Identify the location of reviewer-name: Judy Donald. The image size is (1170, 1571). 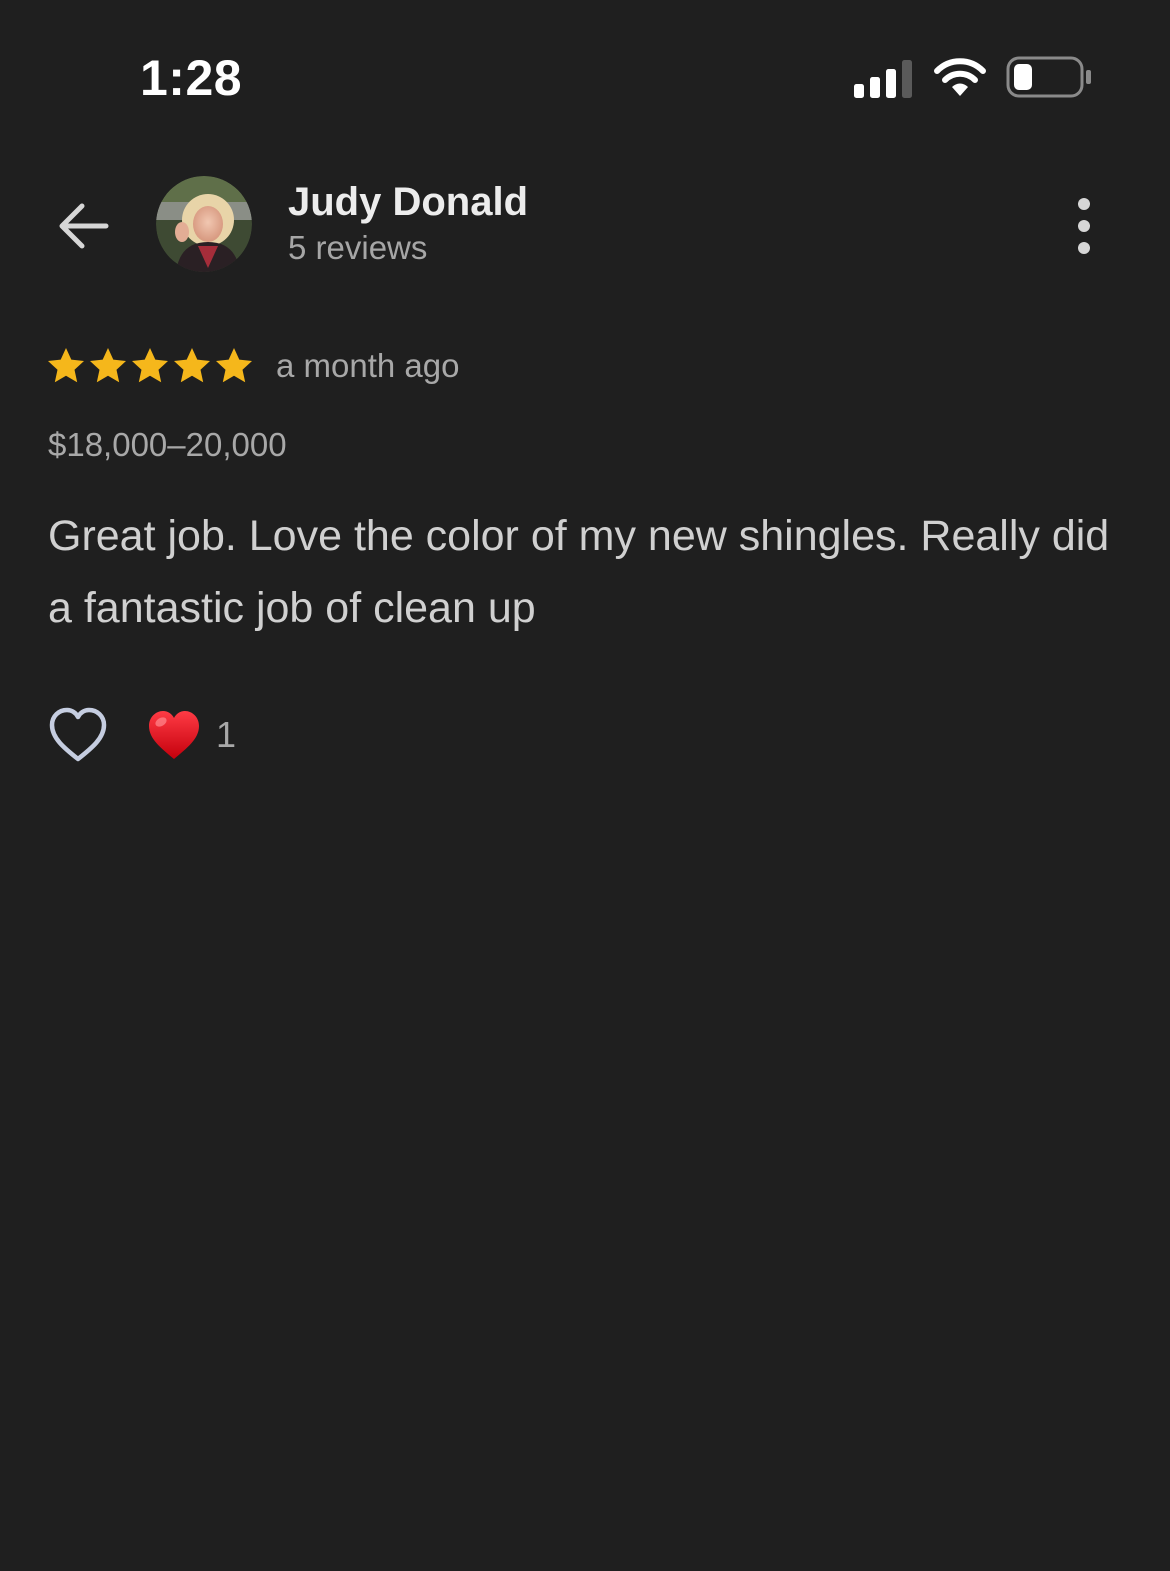
(408, 202).